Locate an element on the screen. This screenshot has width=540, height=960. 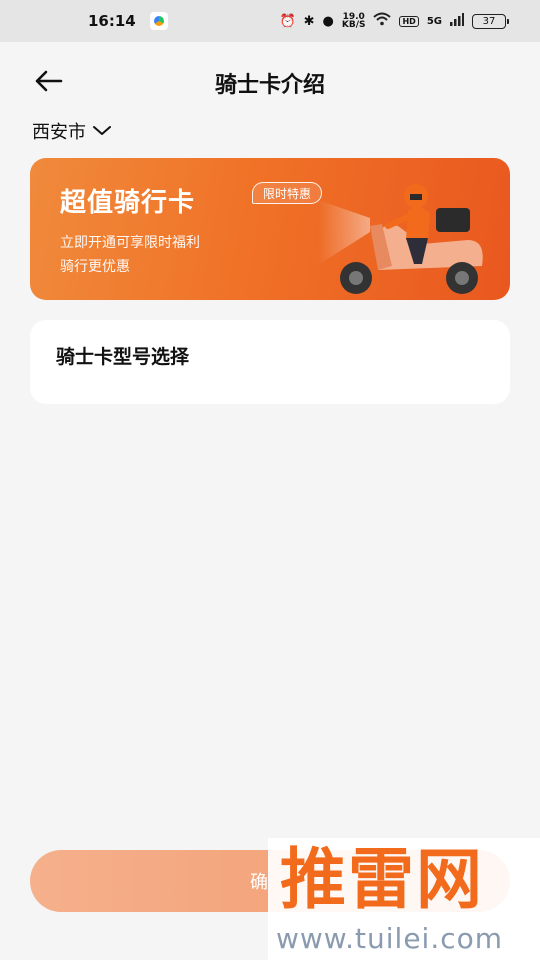
watermark-url: www.tuilei.com is located at coordinates (390, 938).